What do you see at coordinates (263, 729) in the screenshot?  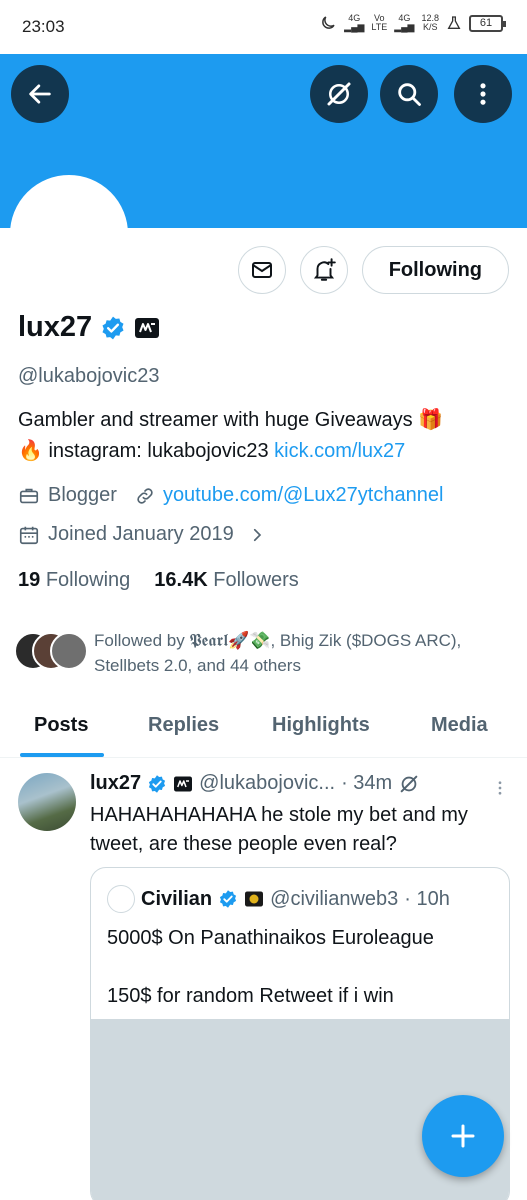 I see `profile-tabs: Posts Replies Highlights Media` at bounding box center [263, 729].